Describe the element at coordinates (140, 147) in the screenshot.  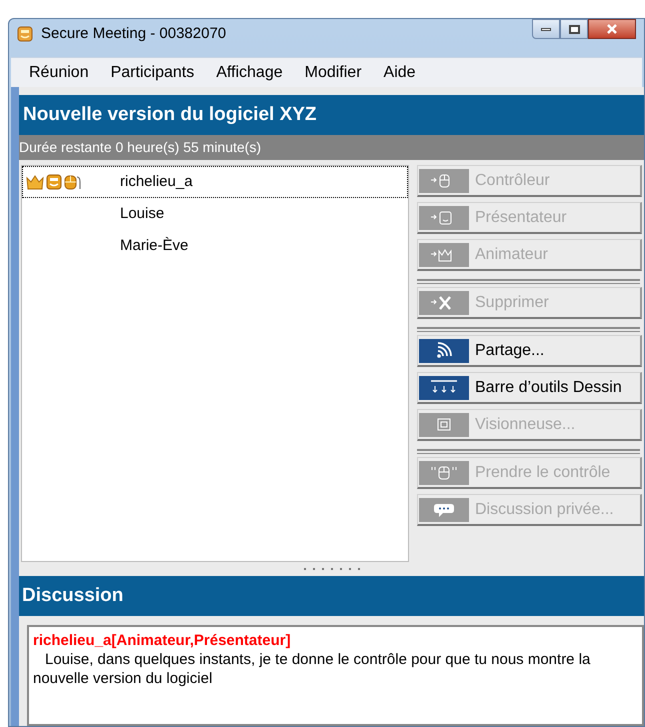
I see `remaining-time: Durée restante 0 heure(s) 55 minute(s)` at that location.